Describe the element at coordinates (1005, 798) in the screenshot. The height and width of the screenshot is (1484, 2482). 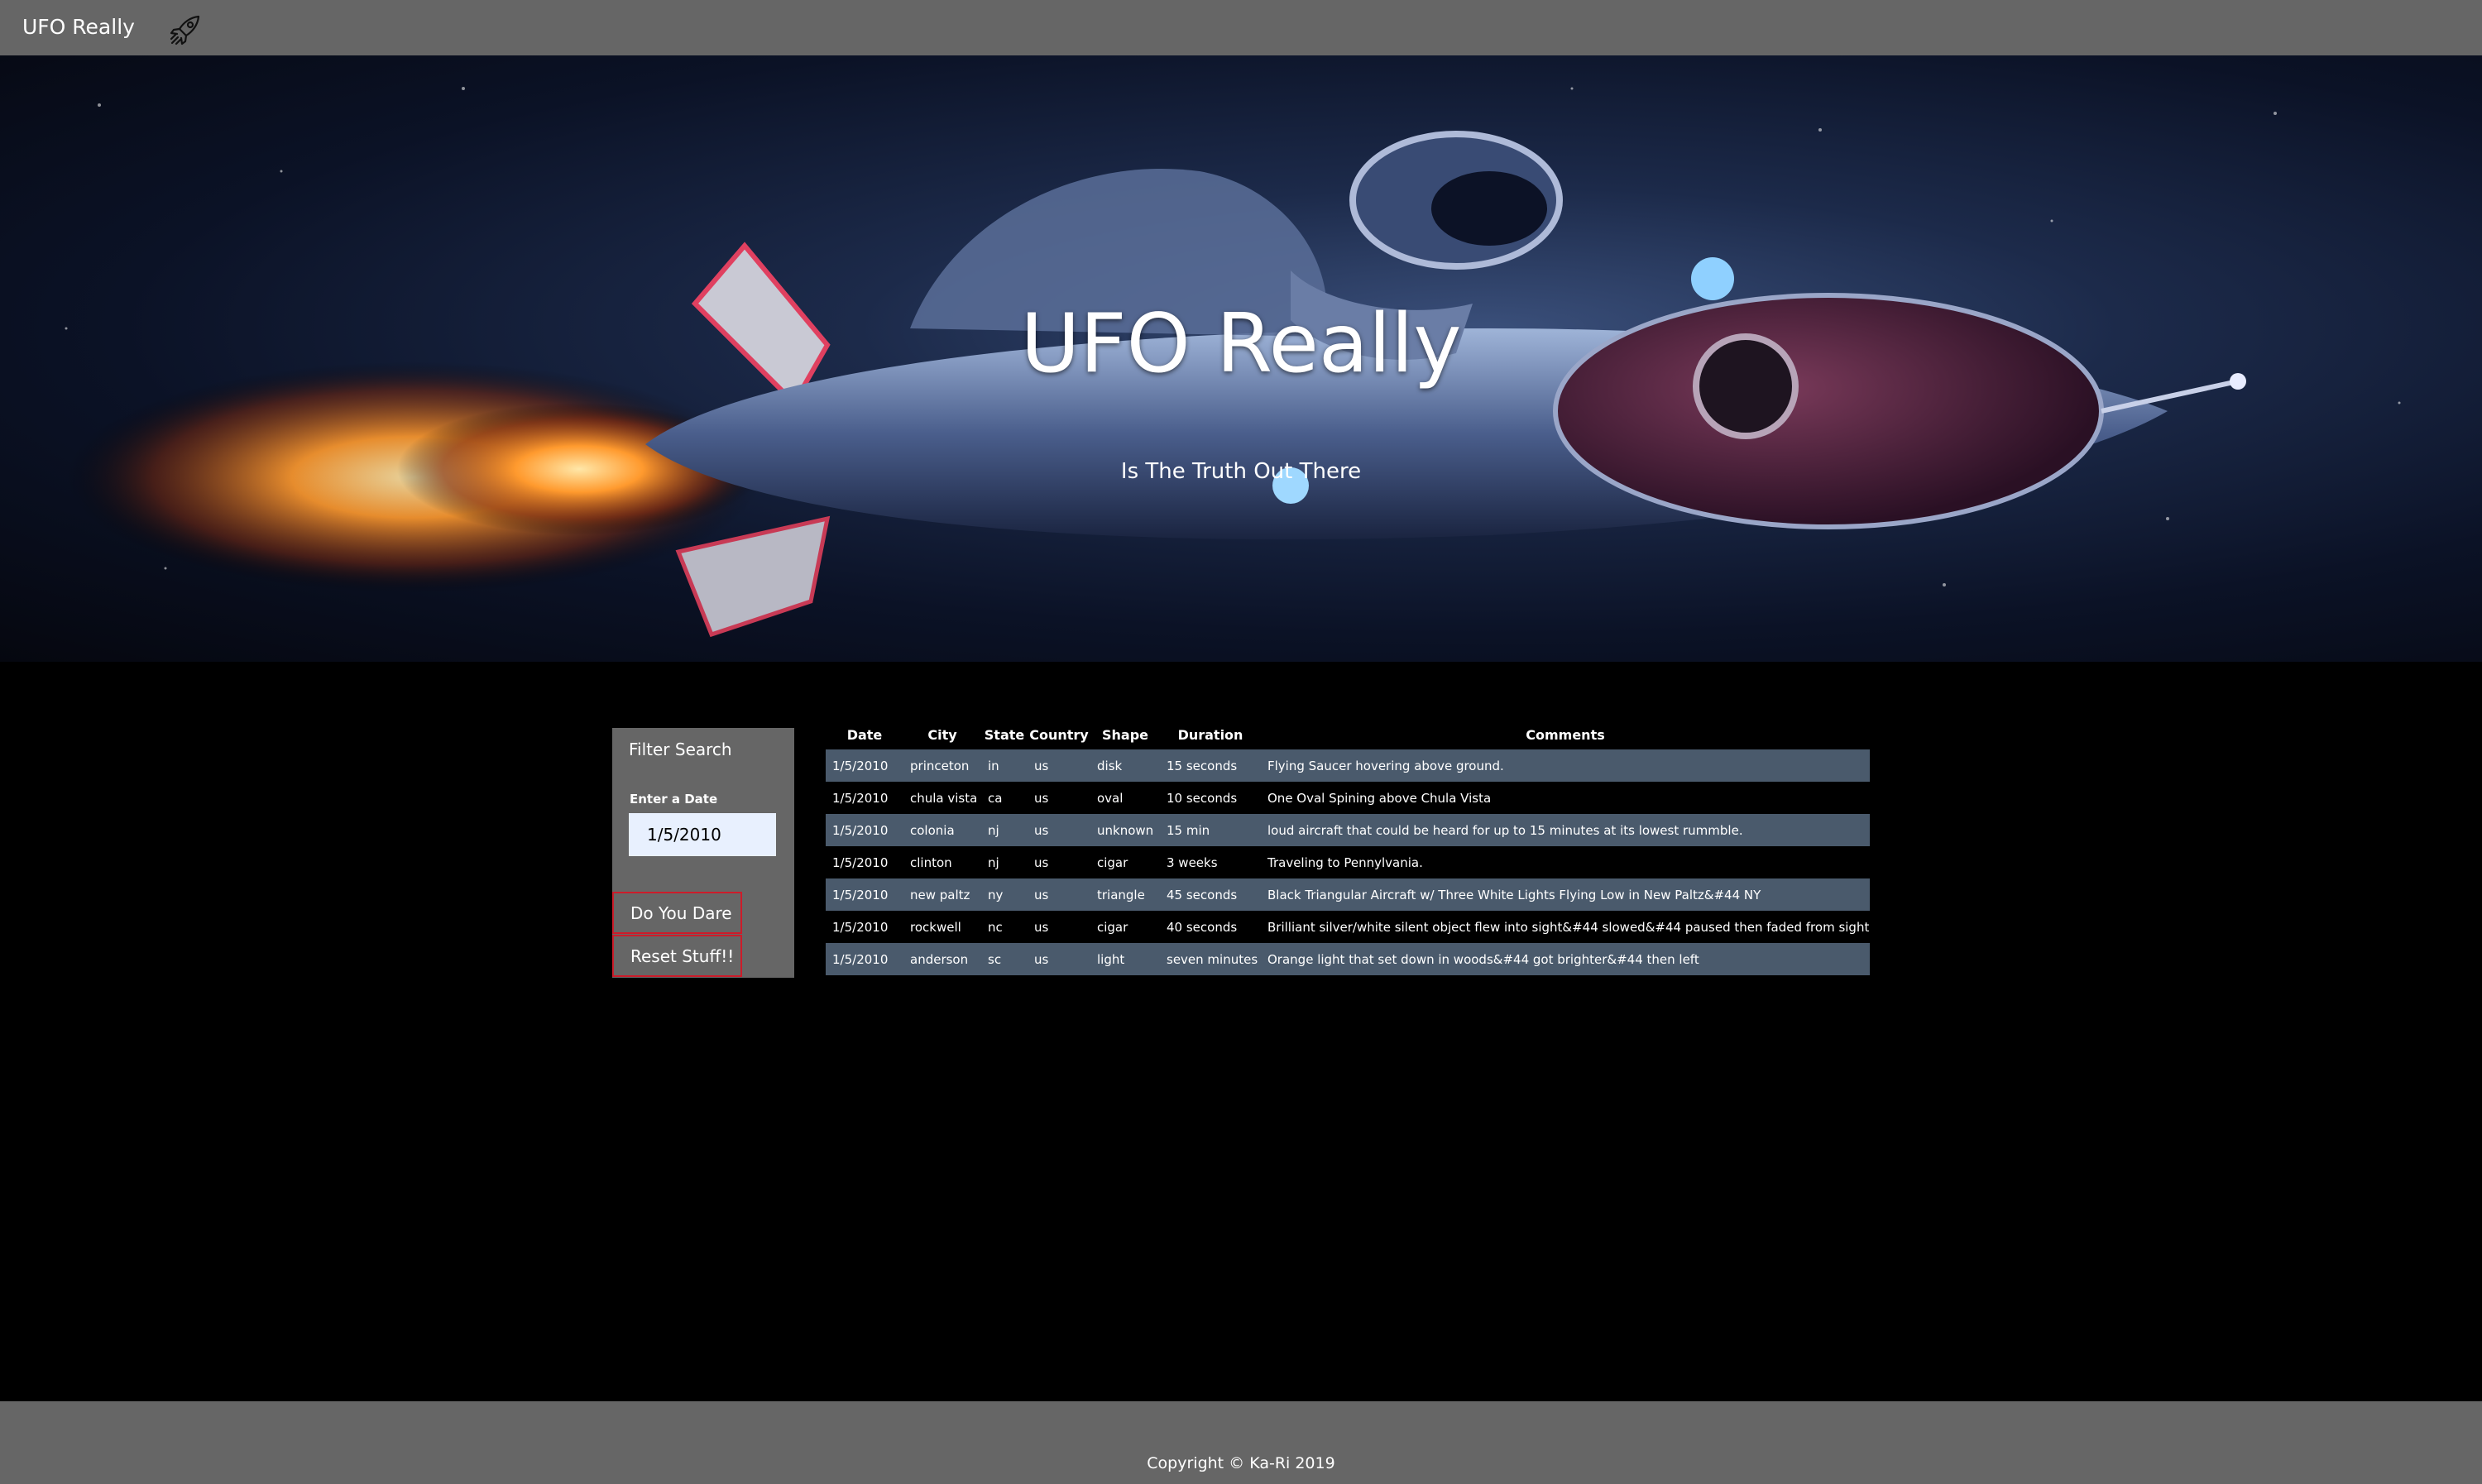
I see `cell-state: ca` at that location.